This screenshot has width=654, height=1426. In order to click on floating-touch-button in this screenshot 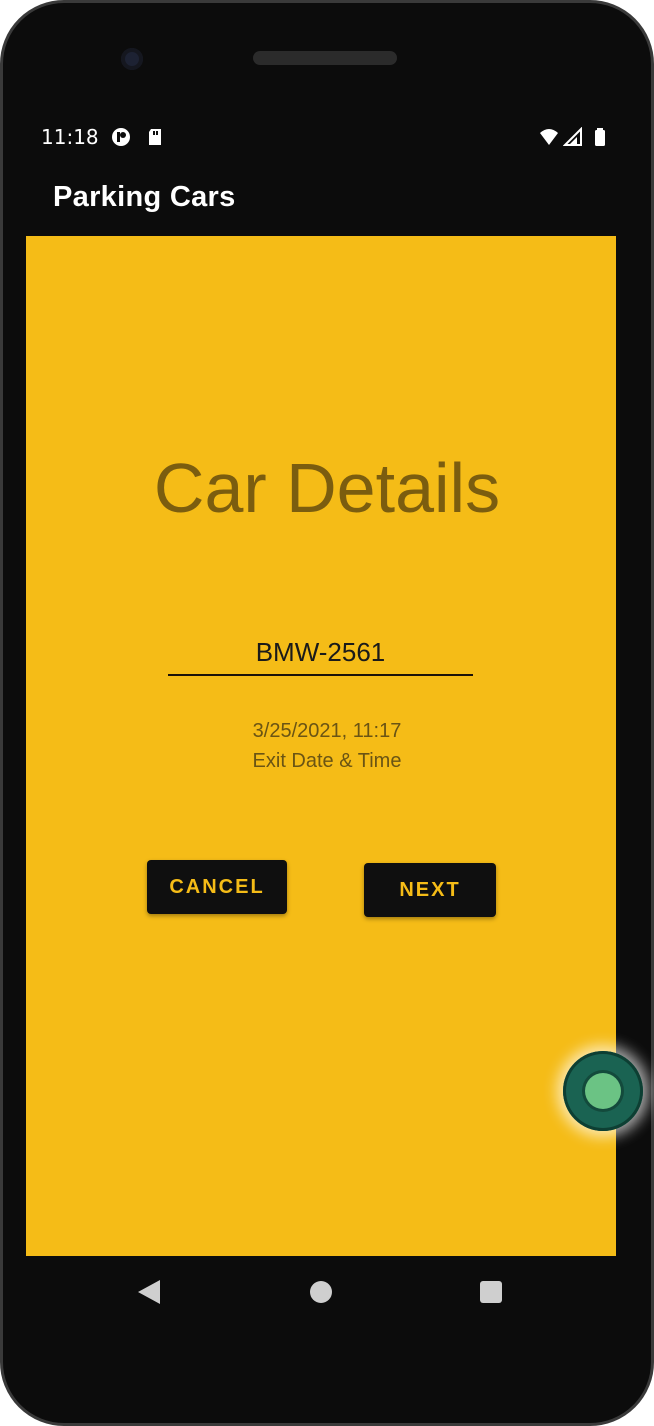, I will do `click(603, 1091)`.